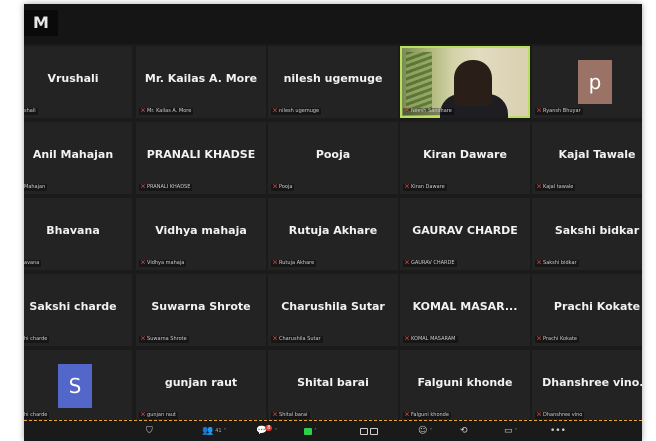  What do you see at coordinates (333, 230) in the screenshot?
I see `participant-name: Rutuja Akhare` at bounding box center [333, 230].